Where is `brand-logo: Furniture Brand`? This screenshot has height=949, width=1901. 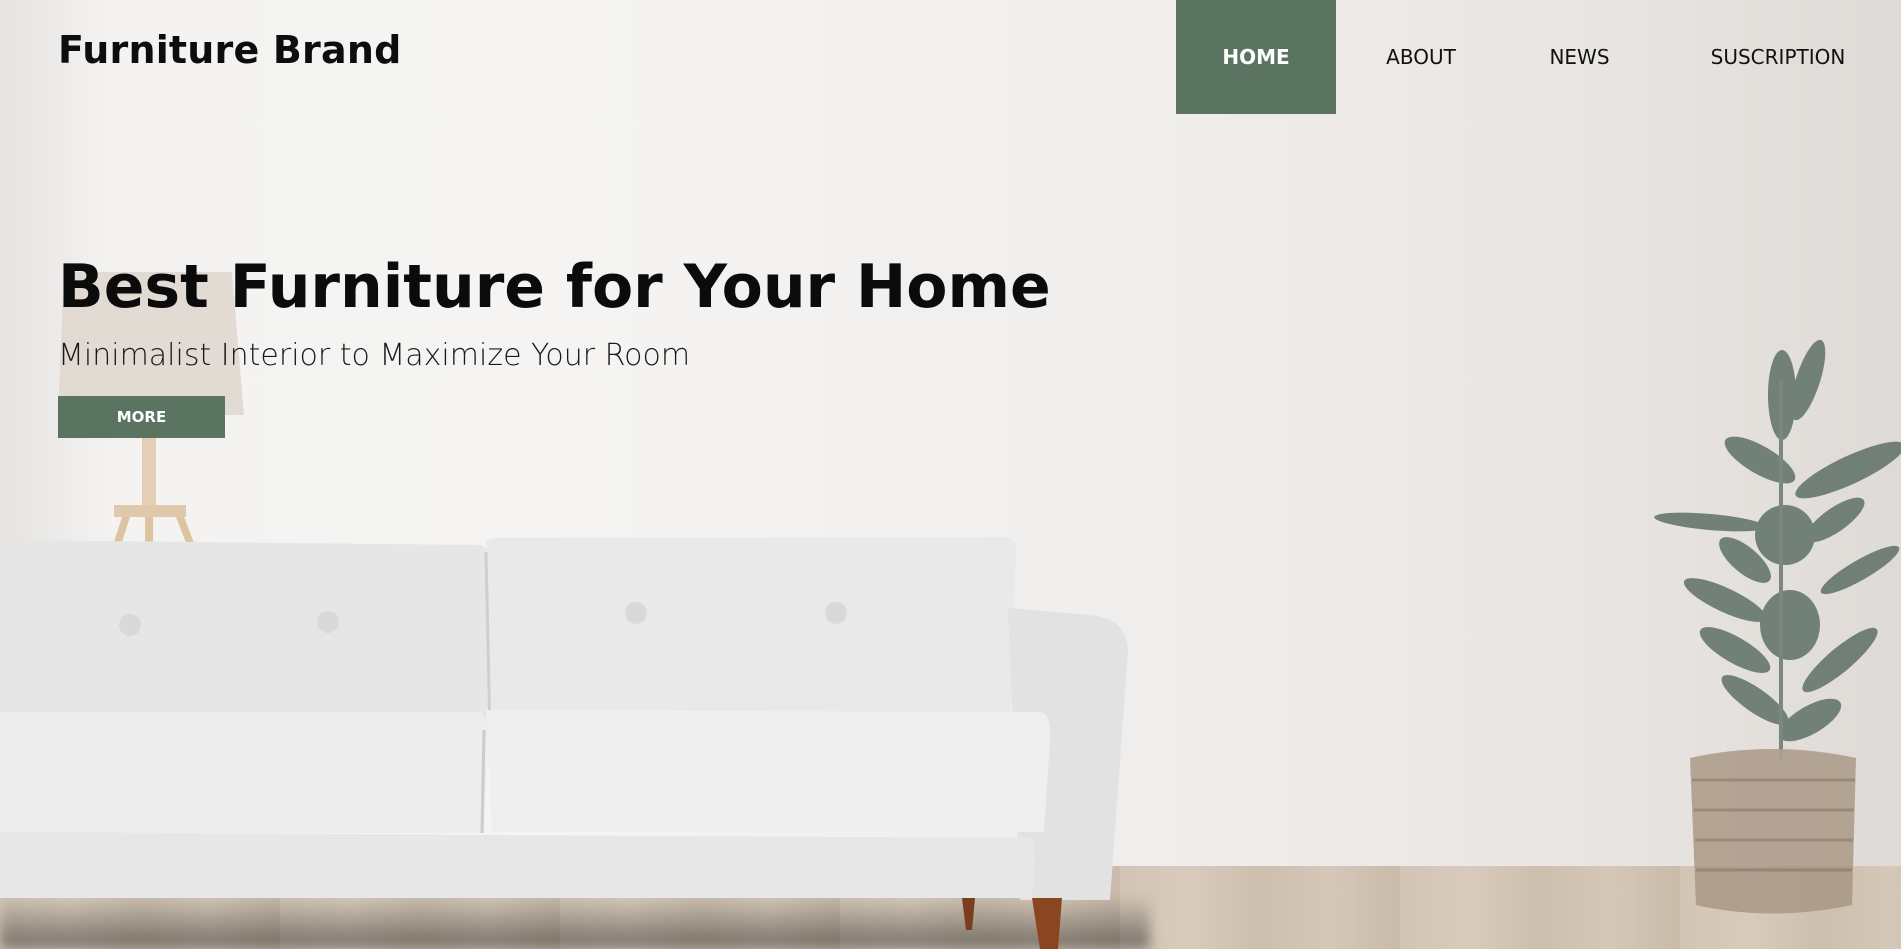 brand-logo: Furniture Brand is located at coordinates (230, 50).